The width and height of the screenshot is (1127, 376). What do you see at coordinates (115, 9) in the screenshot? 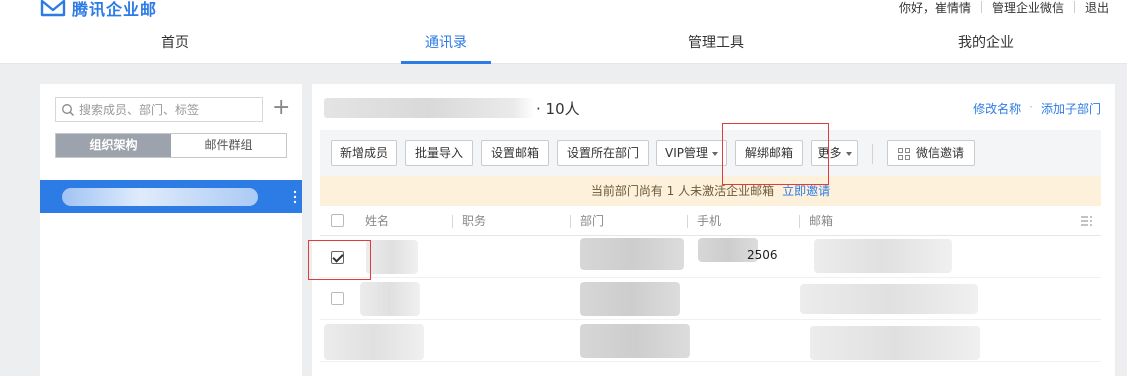
I see `logo-text: 腾讯企业邮` at bounding box center [115, 9].